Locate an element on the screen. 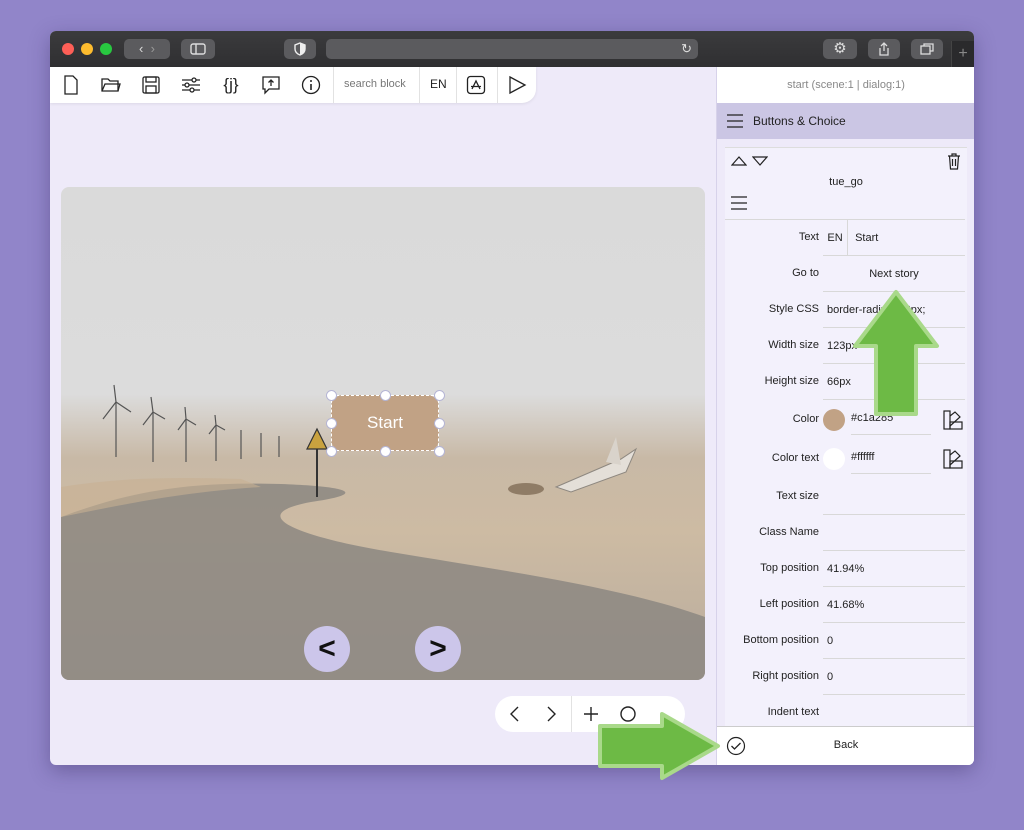 This screenshot has width=1024, height=830. field-label: Top position is located at coordinates (789, 568).